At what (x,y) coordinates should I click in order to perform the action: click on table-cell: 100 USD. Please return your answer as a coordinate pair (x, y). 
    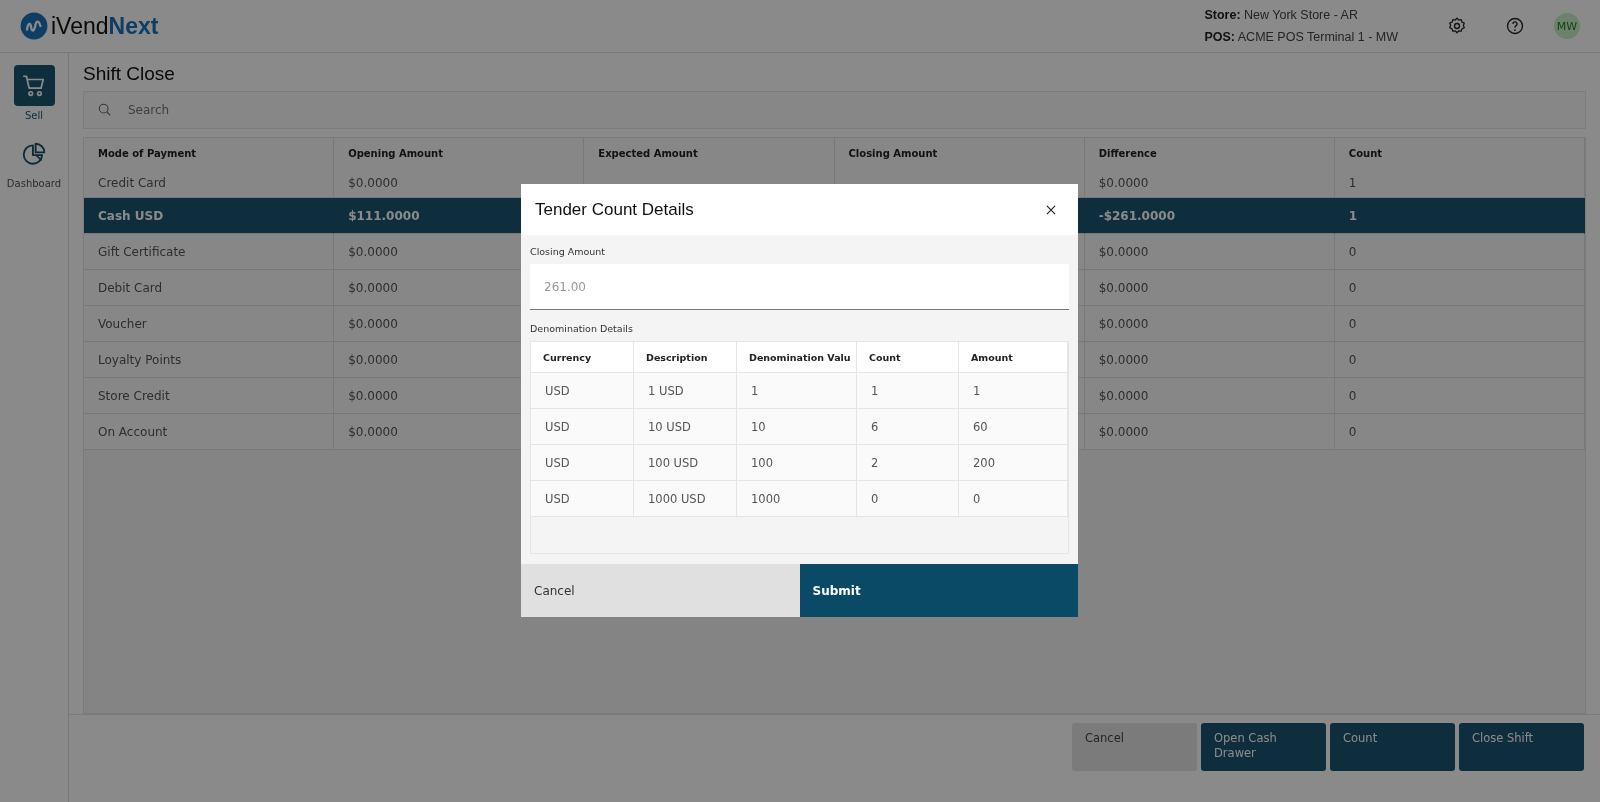
    Looking at the image, I should click on (673, 462).